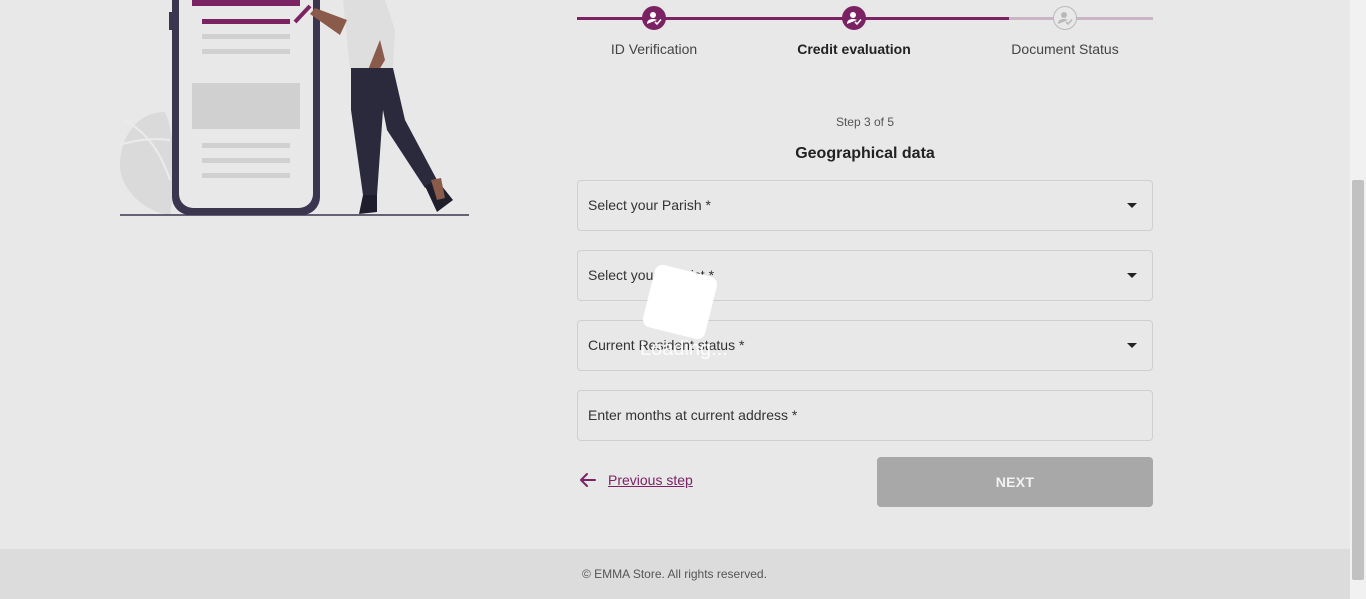 Image resolution: width=1366 pixels, height=599 pixels. I want to click on parish-select-label: Select your Parish *, so click(649, 205).